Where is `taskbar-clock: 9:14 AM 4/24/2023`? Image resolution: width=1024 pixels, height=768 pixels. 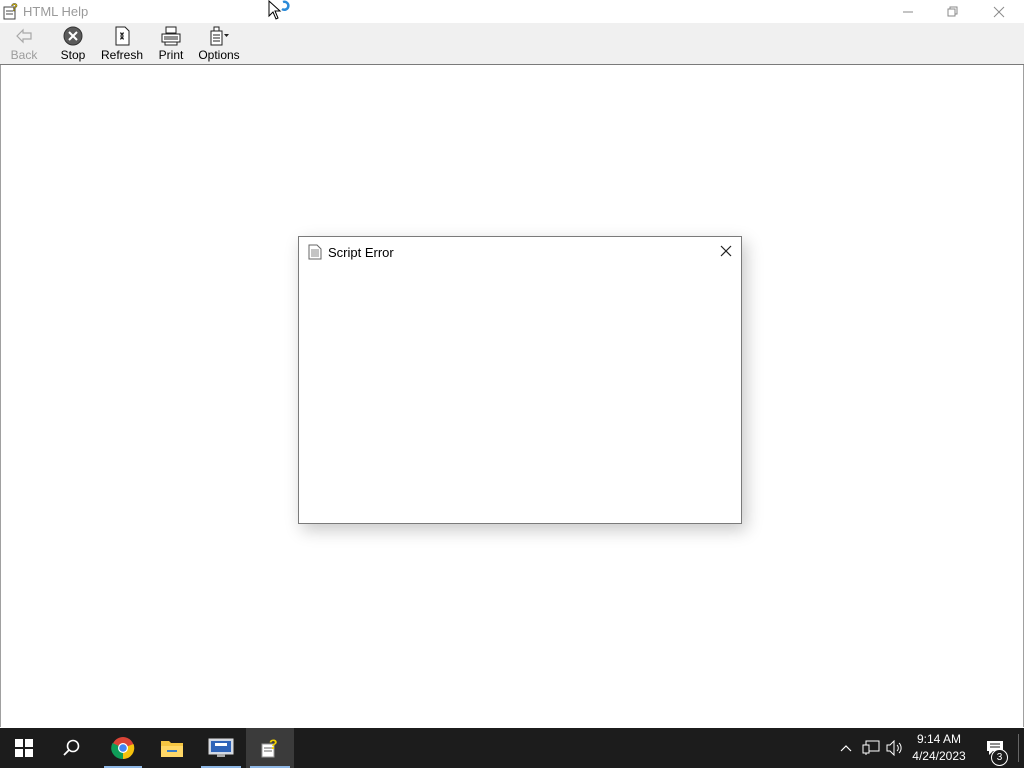 taskbar-clock: 9:14 AM 4/24/2023 is located at coordinates (939, 748).